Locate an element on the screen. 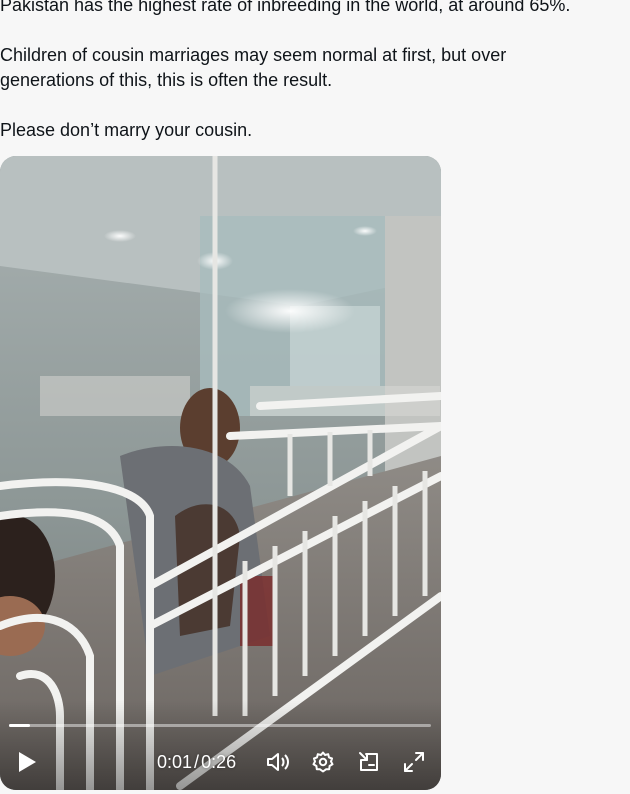 This screenshot has height=794, width=630. gear-icon is located at coordinates (323, 762).